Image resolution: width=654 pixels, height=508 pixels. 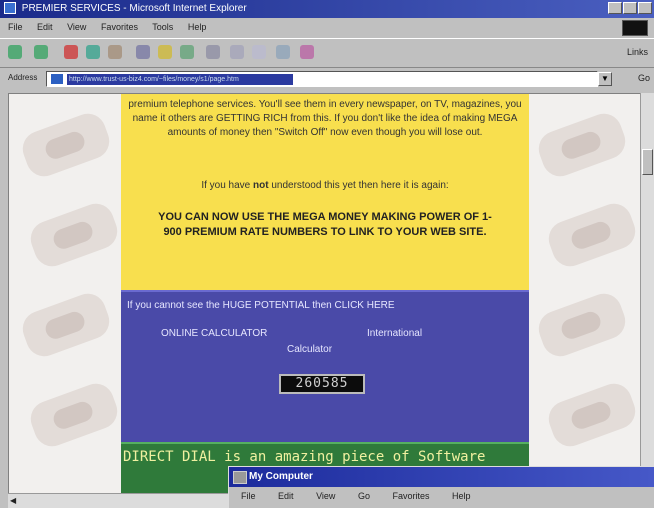 What do you see at coordinates (286, 496) in the screenshot?
I see `mc-menu-edit: Edit` at bounding box center [286, 496].